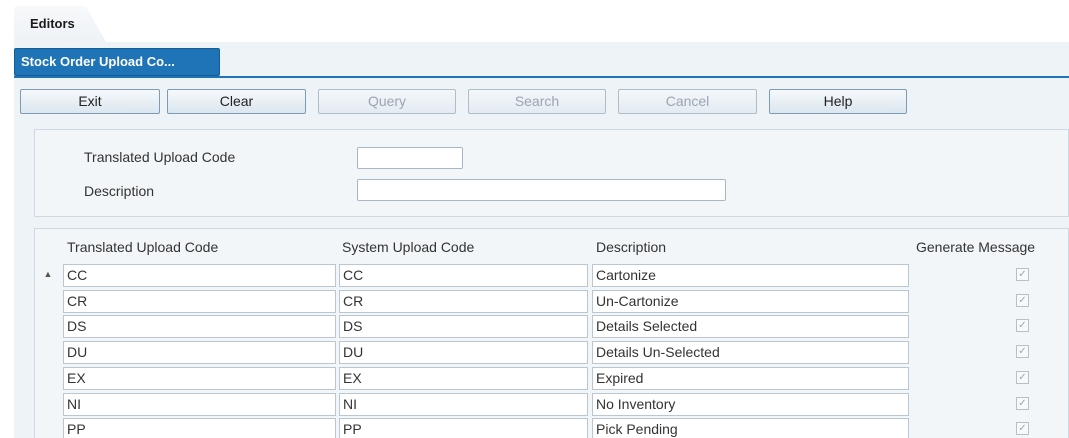  What do you see at coordinates (750, 428) in the screenshot?
I see `description-cell: Pick Pending` at bounding box center [750, 428].